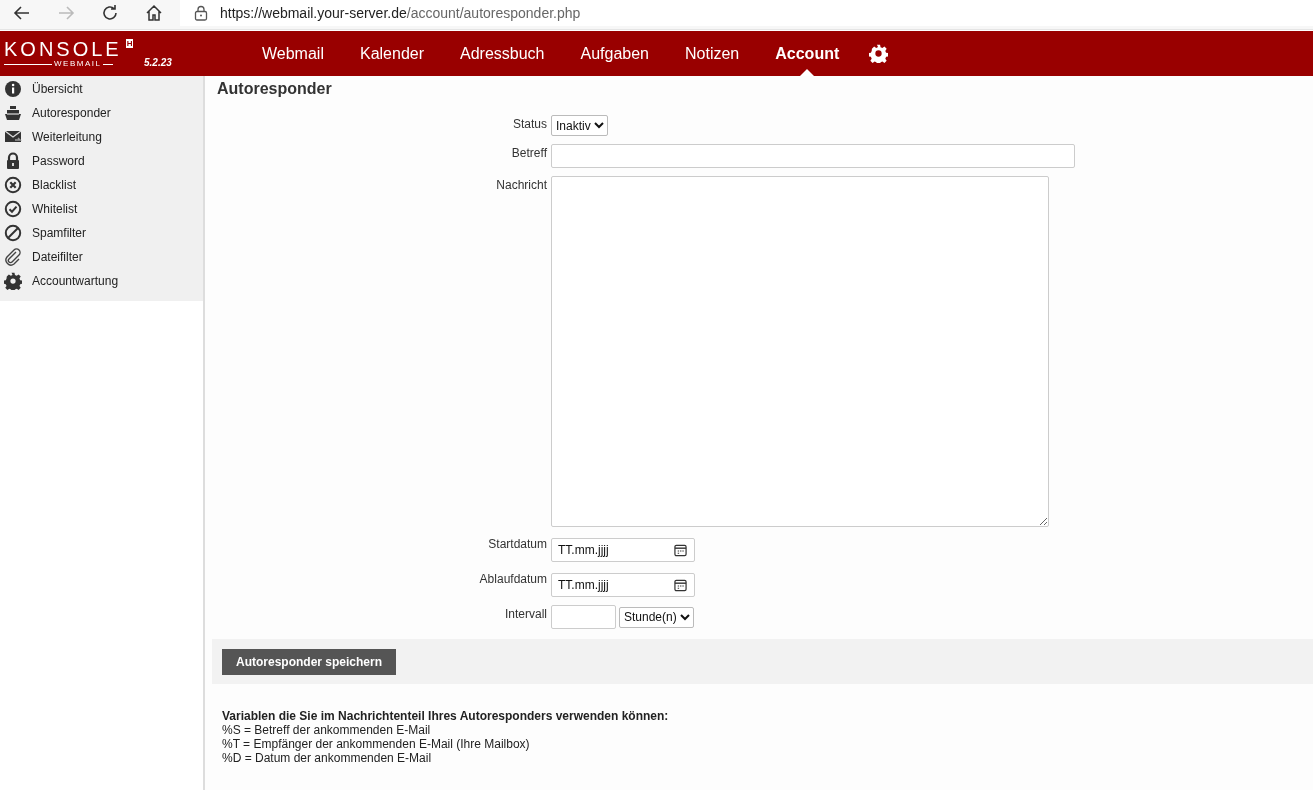  What do you see at coordinates (13, 281) in the screenshot?
I see `gear-icon` at bounding box center [13, 281].